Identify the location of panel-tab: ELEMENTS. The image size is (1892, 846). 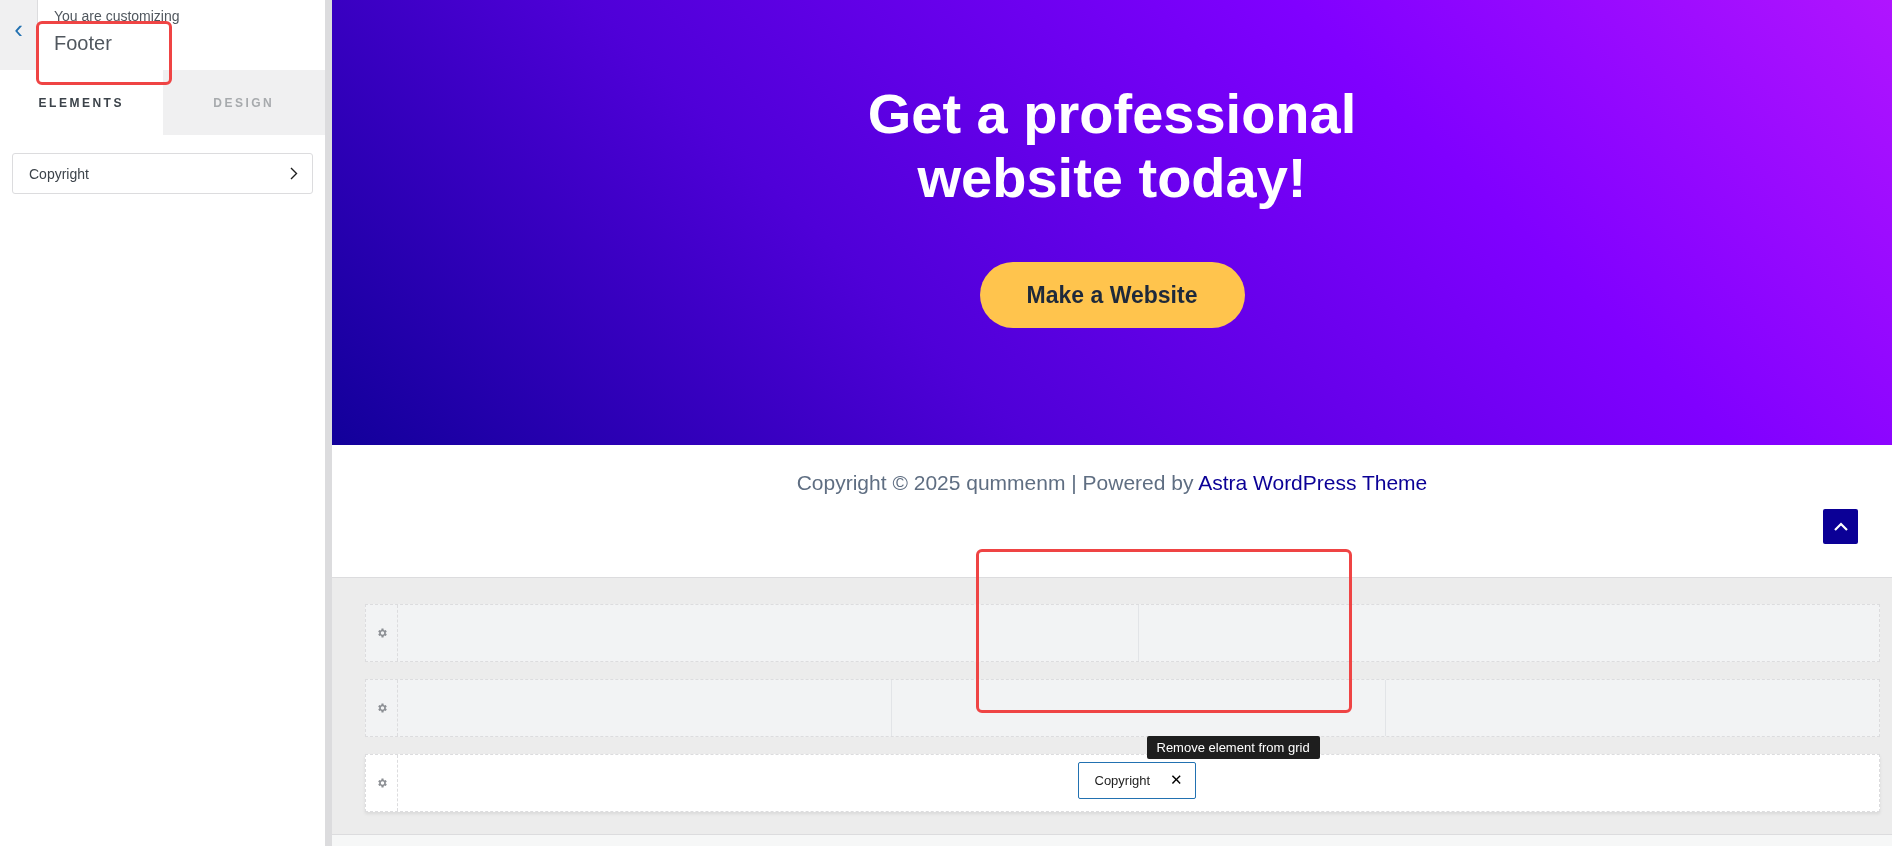
(81, 102).